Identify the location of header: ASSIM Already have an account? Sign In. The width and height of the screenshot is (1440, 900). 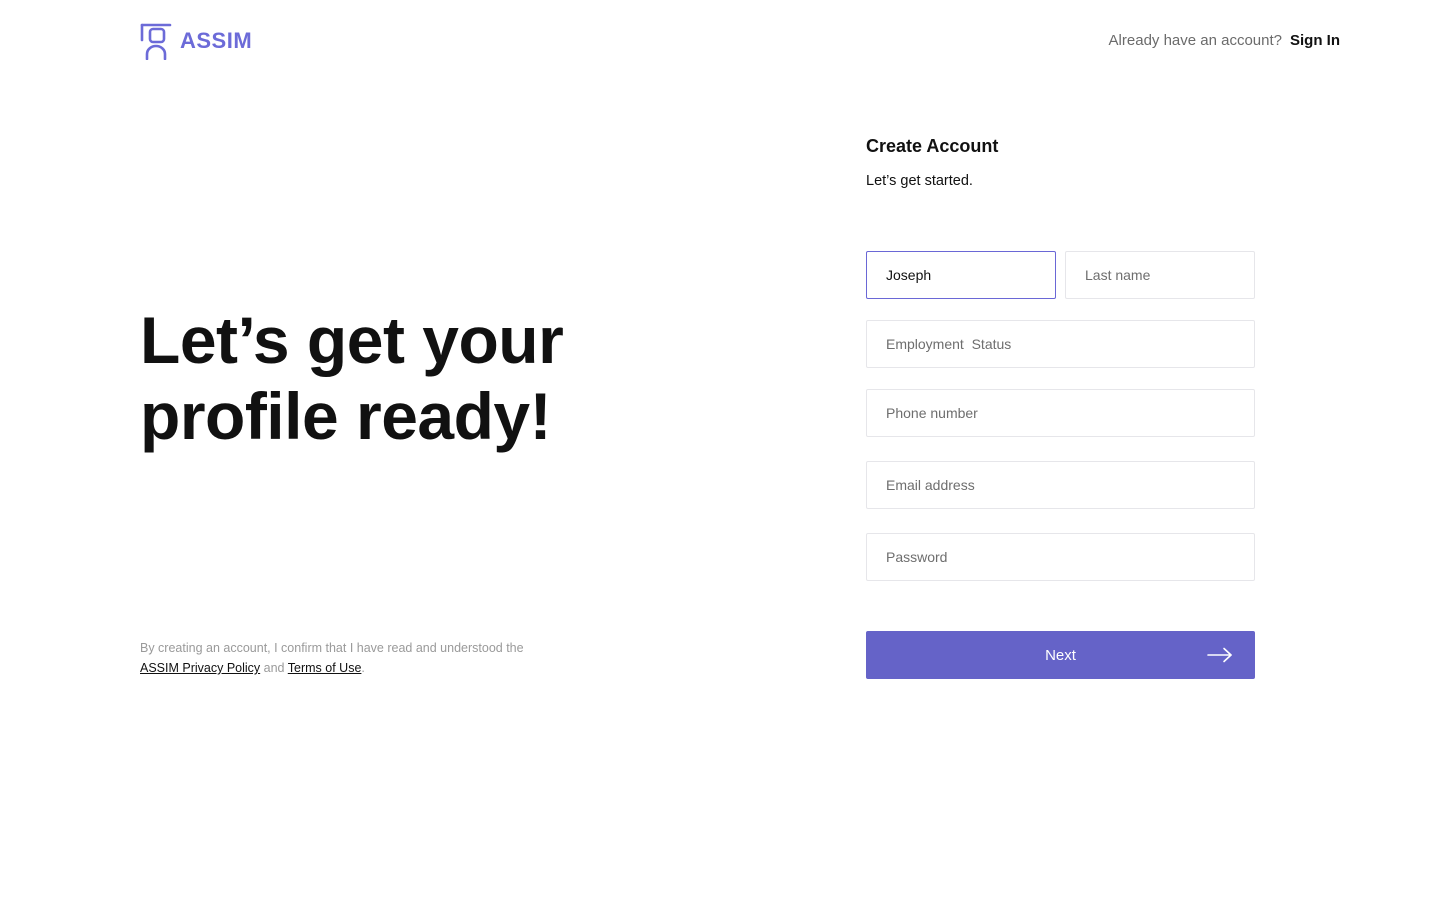
(740, 41).